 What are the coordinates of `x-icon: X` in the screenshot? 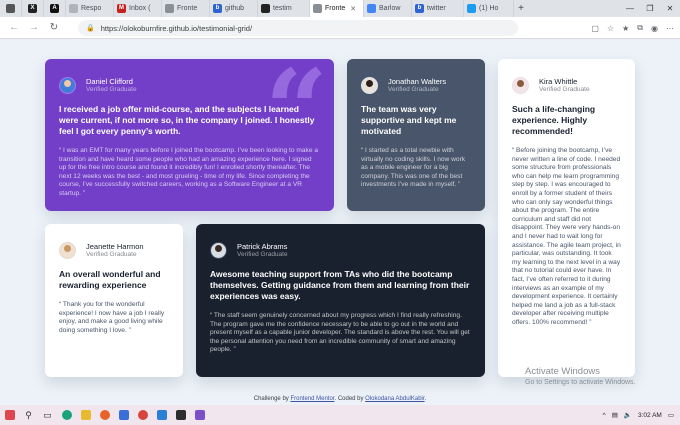 It's located at (32, 8).